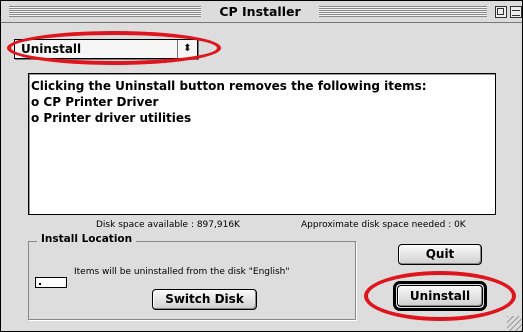  I want to click on window-title: CP Installer, so click(260, 12).